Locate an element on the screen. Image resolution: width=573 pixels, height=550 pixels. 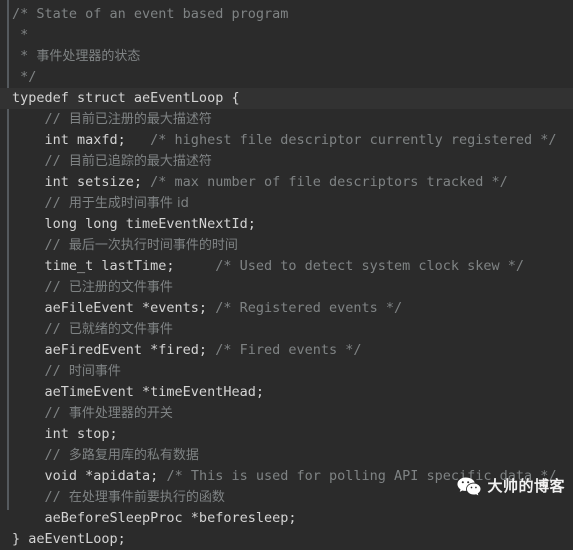
code-line: long long timeEventNextId; is located at coordinates (286, 224).